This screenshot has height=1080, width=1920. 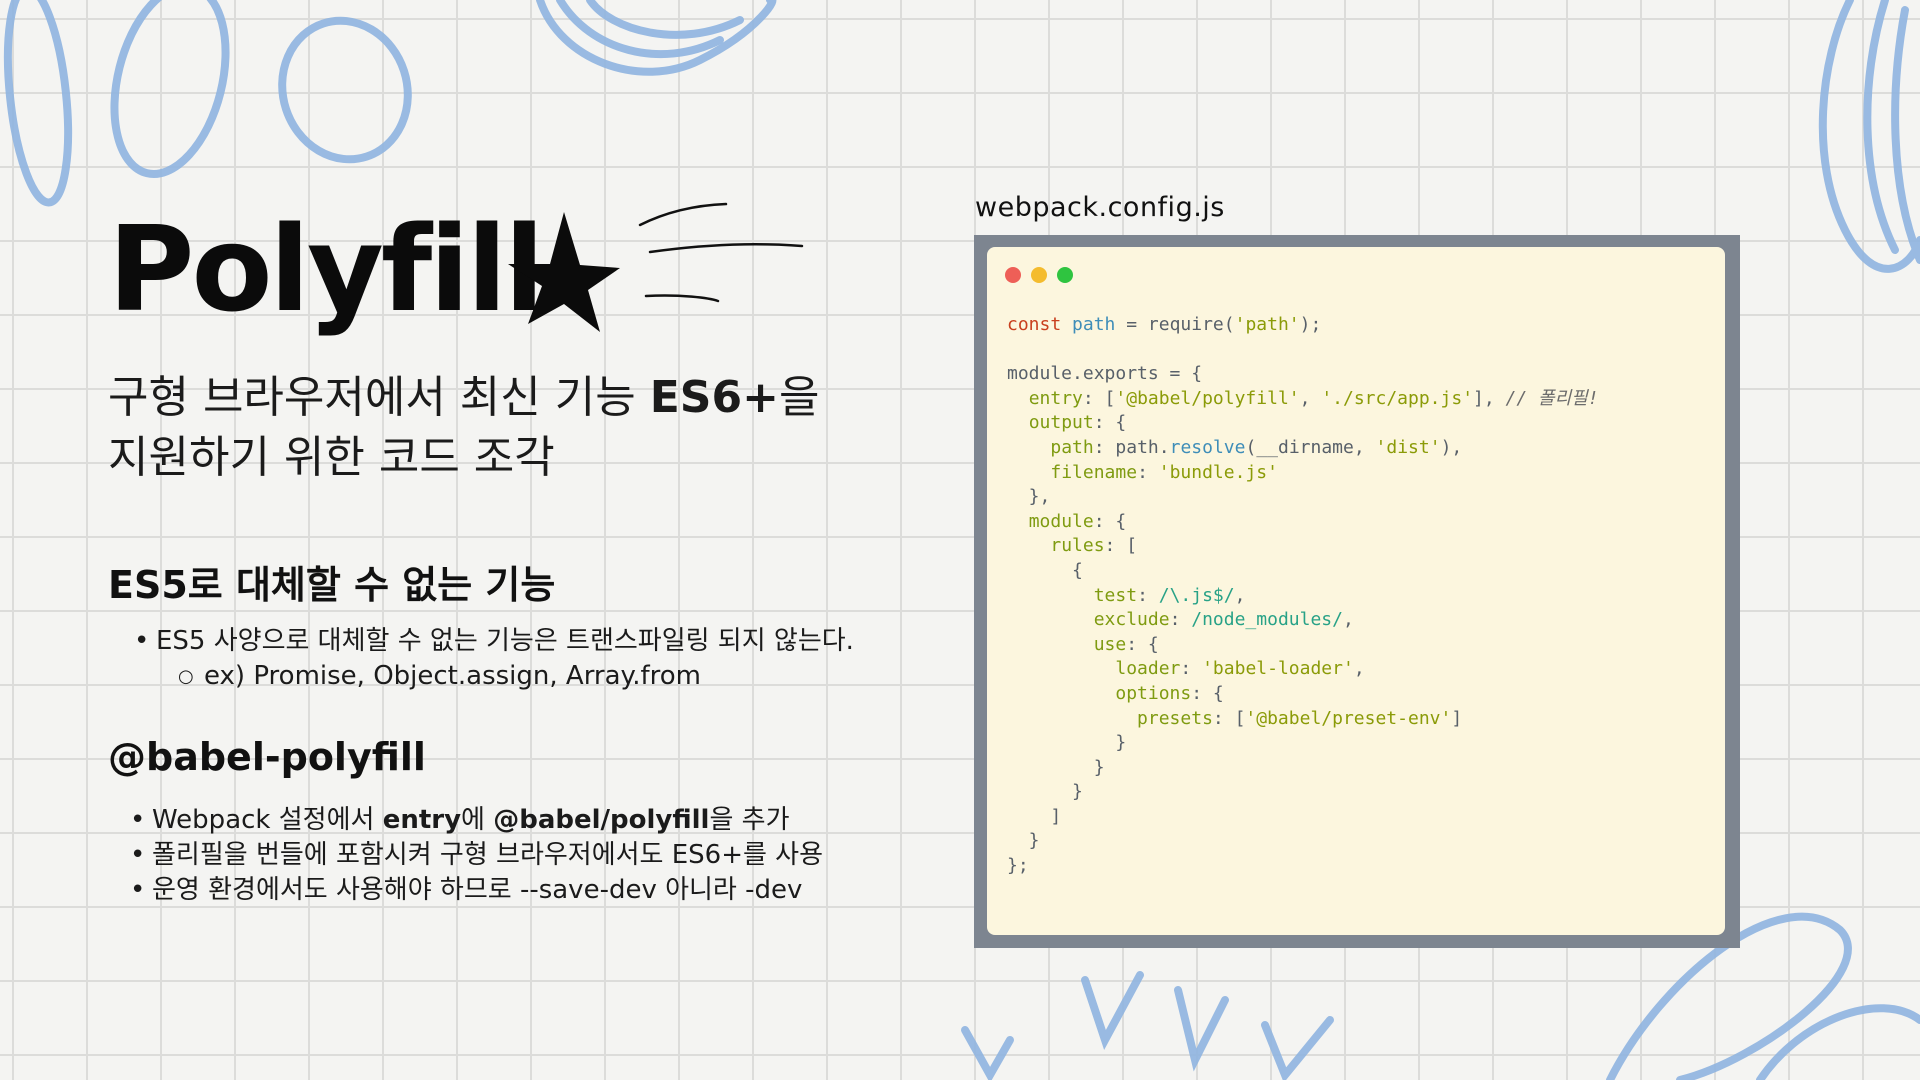 What do you see at coordinates (1013, 275) in the screenshot?
I see `close-dot-icon` at bounding box center [1013, 275].